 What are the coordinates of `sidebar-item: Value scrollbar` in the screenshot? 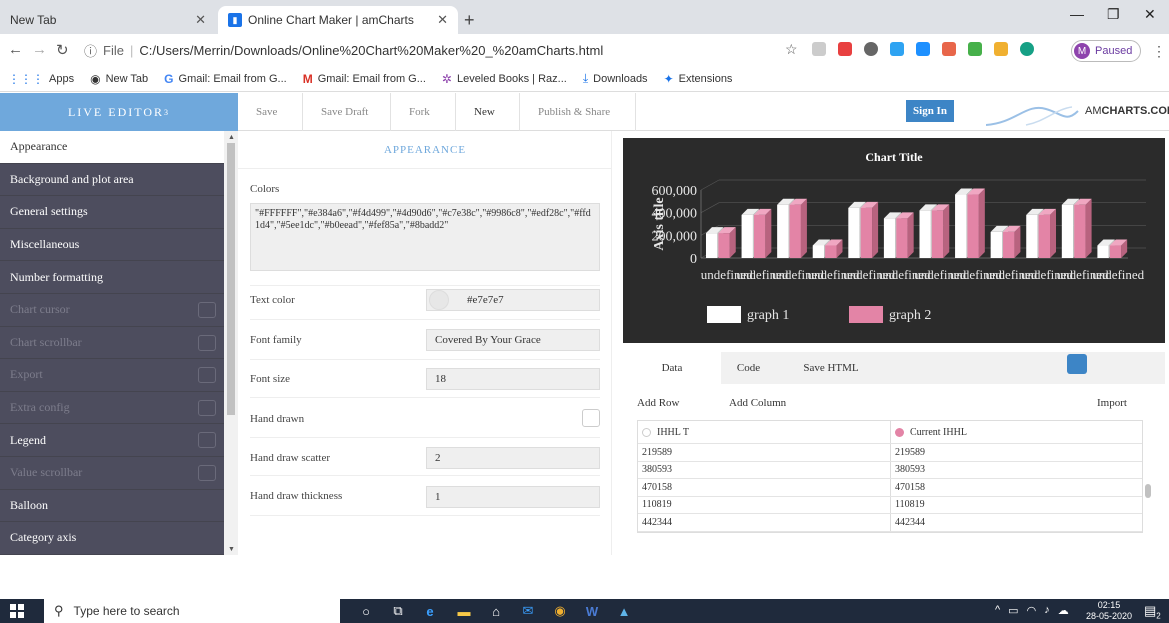 It's located at (112, 473).